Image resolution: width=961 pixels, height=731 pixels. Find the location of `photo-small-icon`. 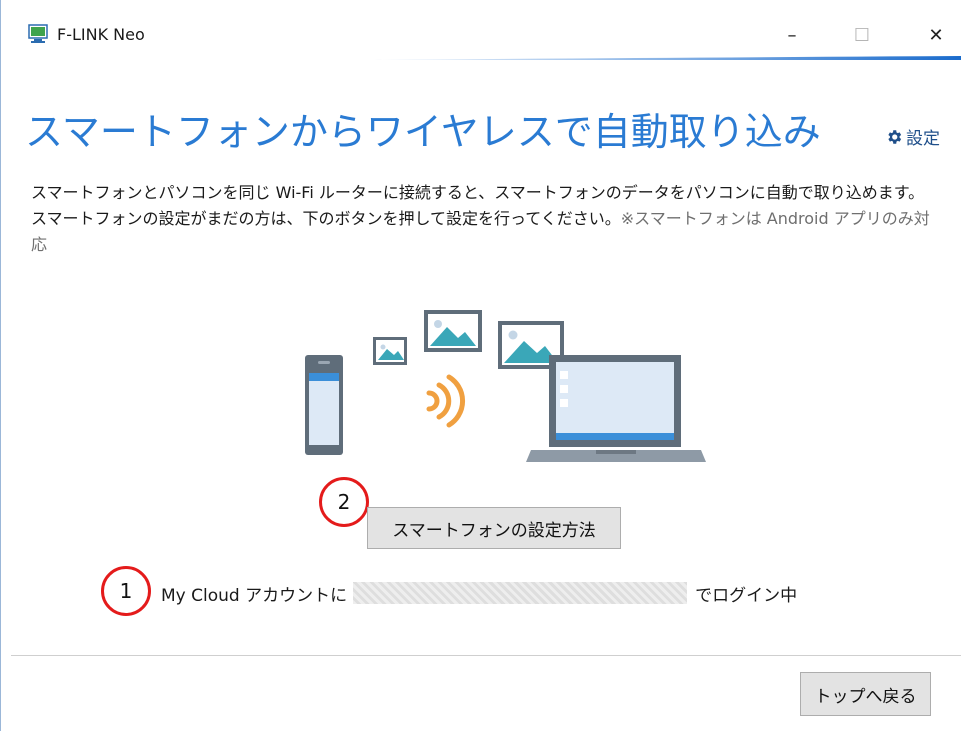

photo-small-icon is located at coordinates (390, 351).